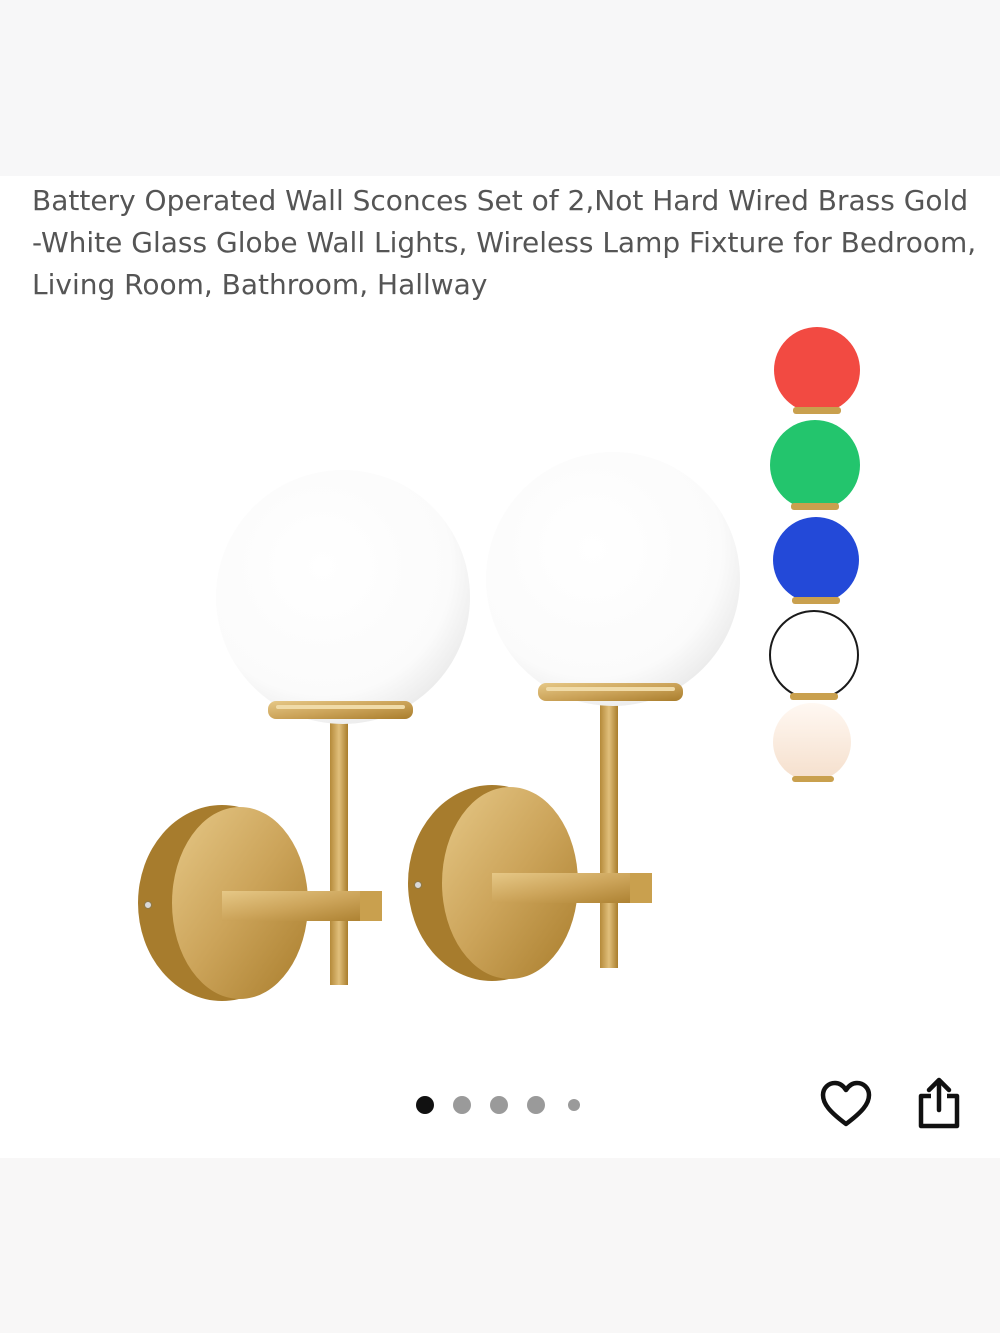 This screenshot has height=1333, width=1000. Describe the element at coordinates (500, 88) in the screenshot. I see `top-background-band` at that location.